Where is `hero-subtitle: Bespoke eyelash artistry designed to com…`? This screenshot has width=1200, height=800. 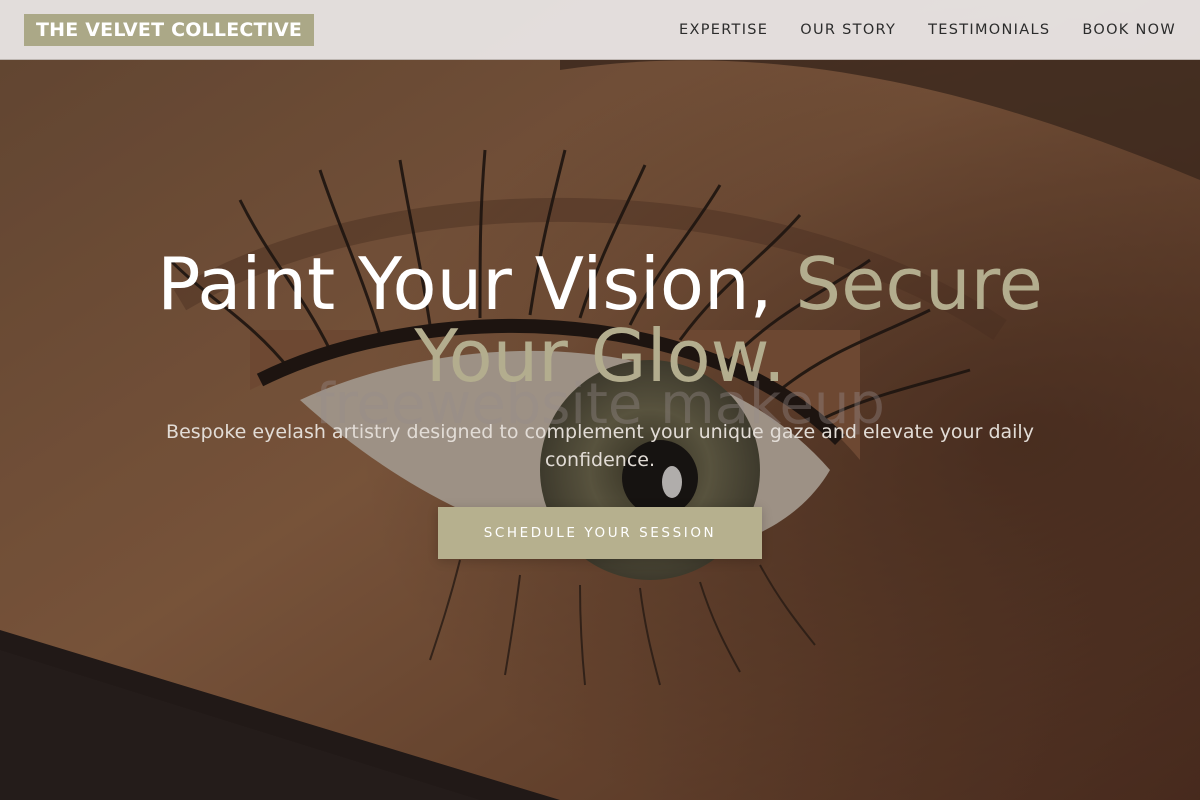 hero-subtitle: Bespoke eyelash artistry designed to com… is located at coordinates (600, 446).